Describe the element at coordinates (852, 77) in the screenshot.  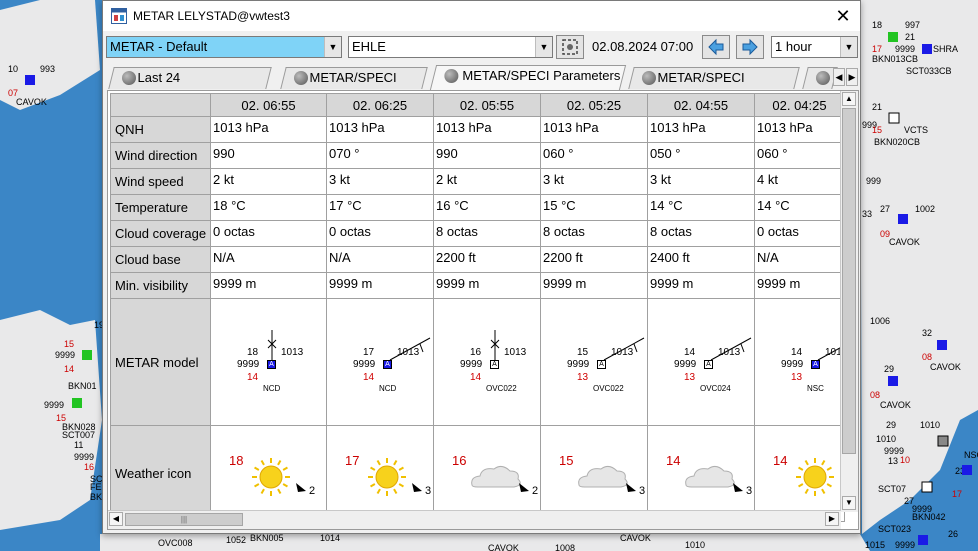
I see `tab-scroll-right-button: ▶` at that location.